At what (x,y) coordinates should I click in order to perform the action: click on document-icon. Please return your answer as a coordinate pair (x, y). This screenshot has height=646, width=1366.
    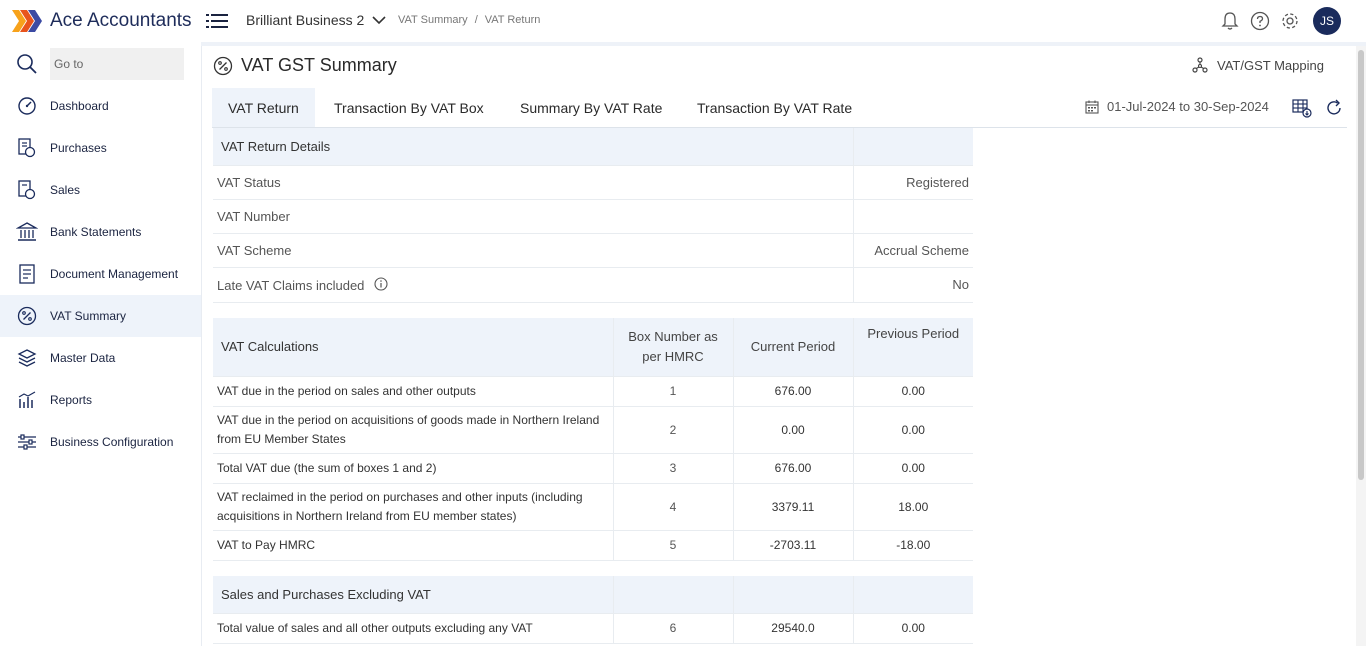
    Looking at the image, I should click on (27, 274).